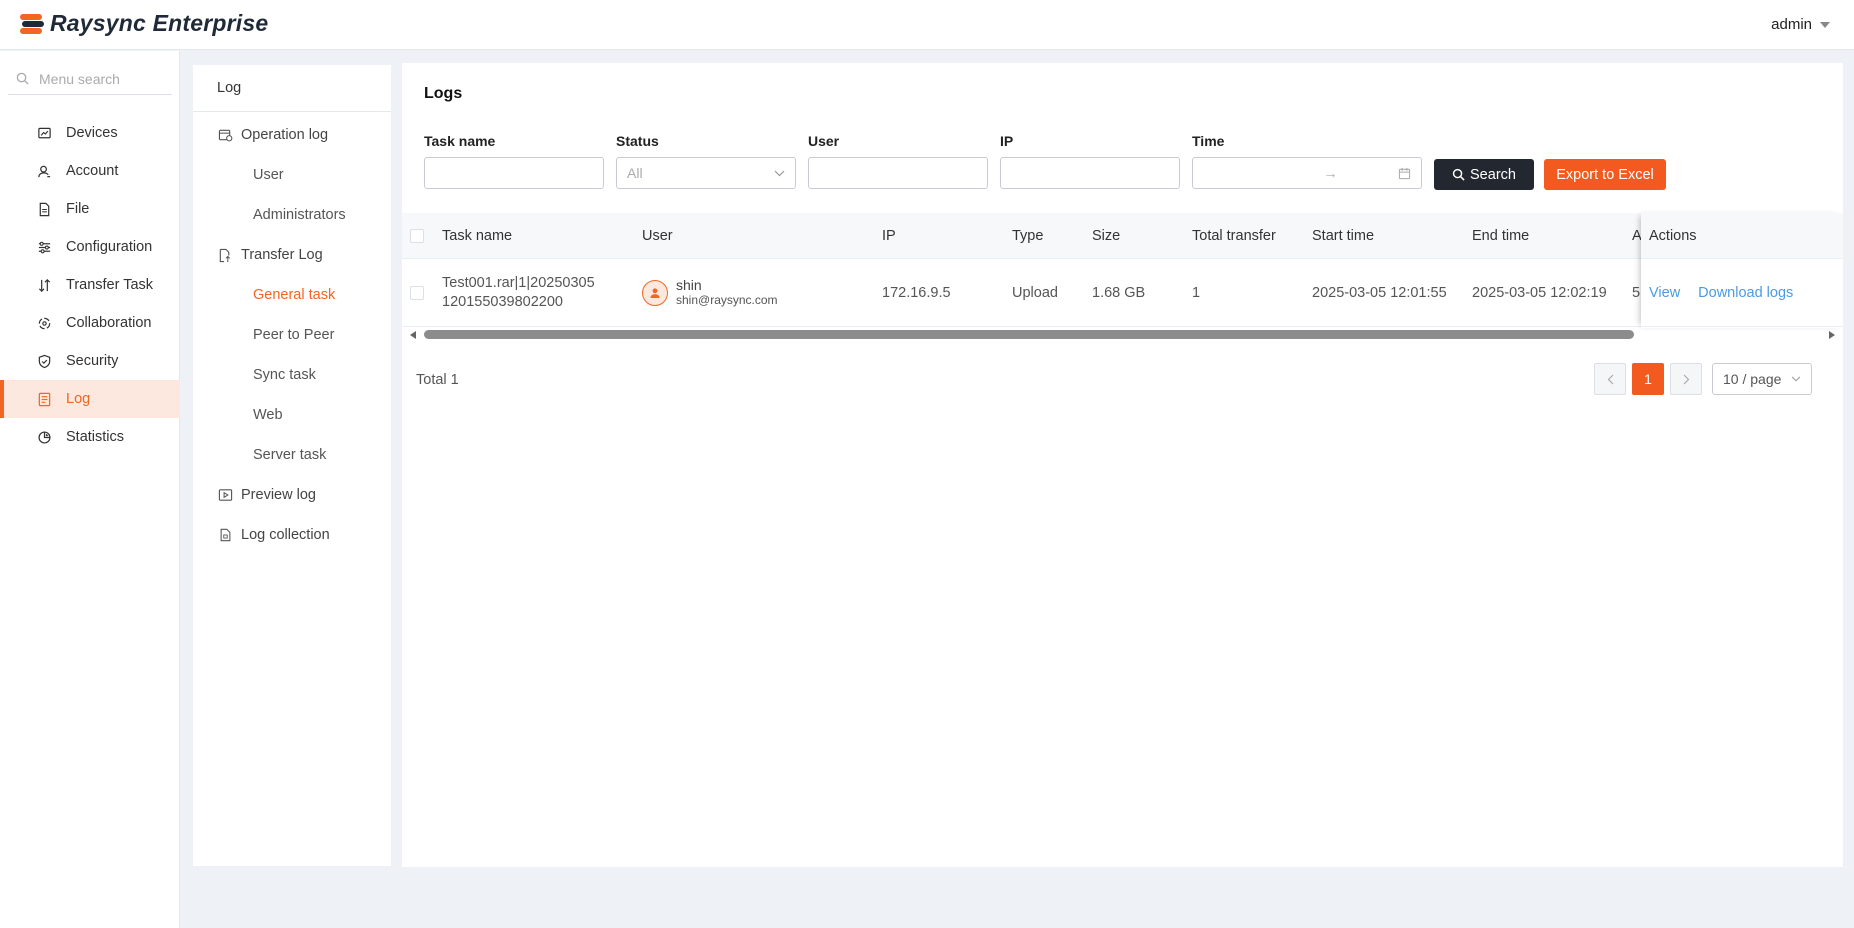 The height and width of the screenshot is (928, 1854). I want to click on ip-field, so click(1090, 173).